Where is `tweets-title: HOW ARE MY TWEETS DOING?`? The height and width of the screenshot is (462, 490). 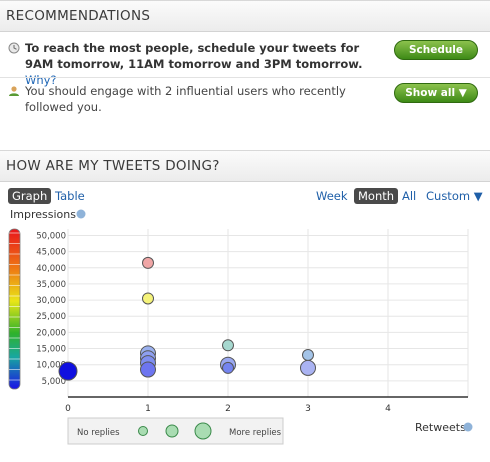 tweets-title: HOW ARE MY TWEETS DOING? is located at coordinates (113, 166).